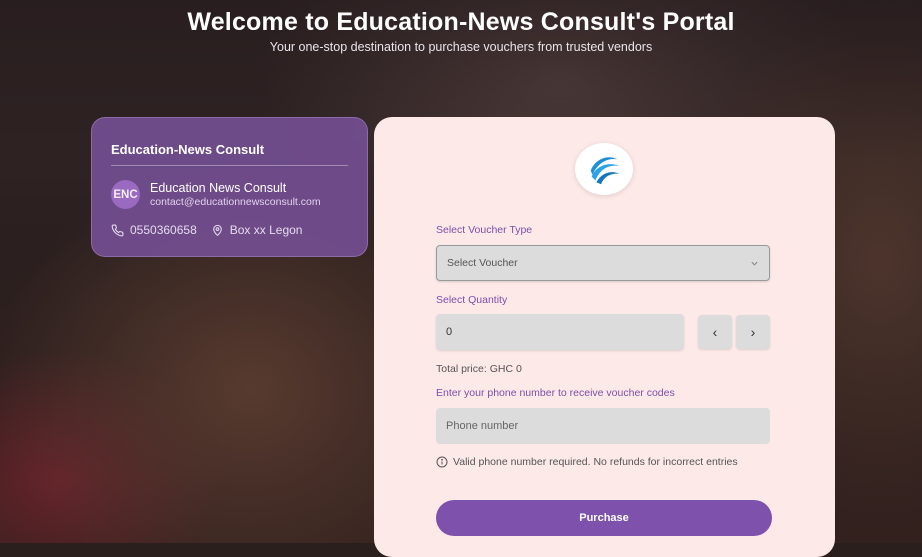 The height and width of the screenshot is (557, 922). I want to click on globe-logo-icon, so click(604, 169).